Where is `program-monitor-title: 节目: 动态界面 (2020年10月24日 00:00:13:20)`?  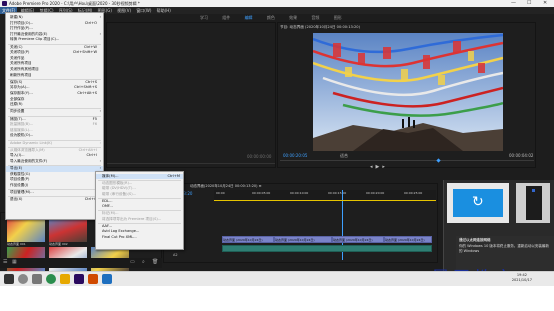 program-monitor-title: 节目: 动态界面 (2020年10月24日 00:00:13:20) is located at coordinates (320, 27).